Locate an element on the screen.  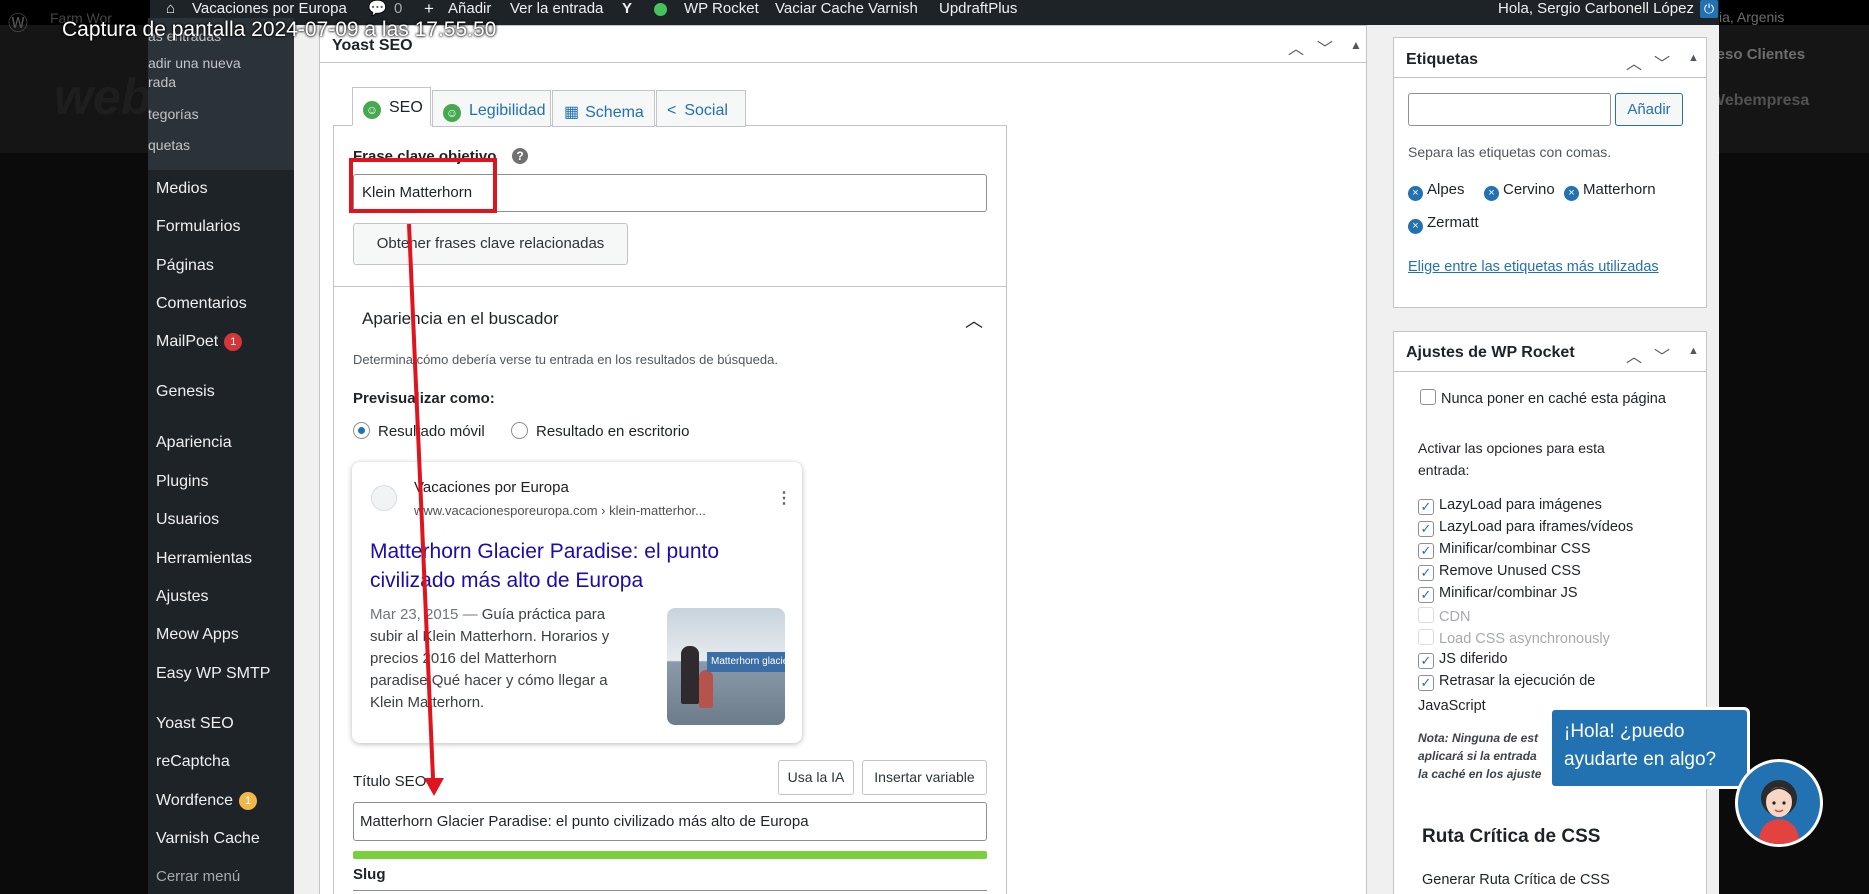
tags-move-up-icon: ︿ is located at coordinates (1634, 62).